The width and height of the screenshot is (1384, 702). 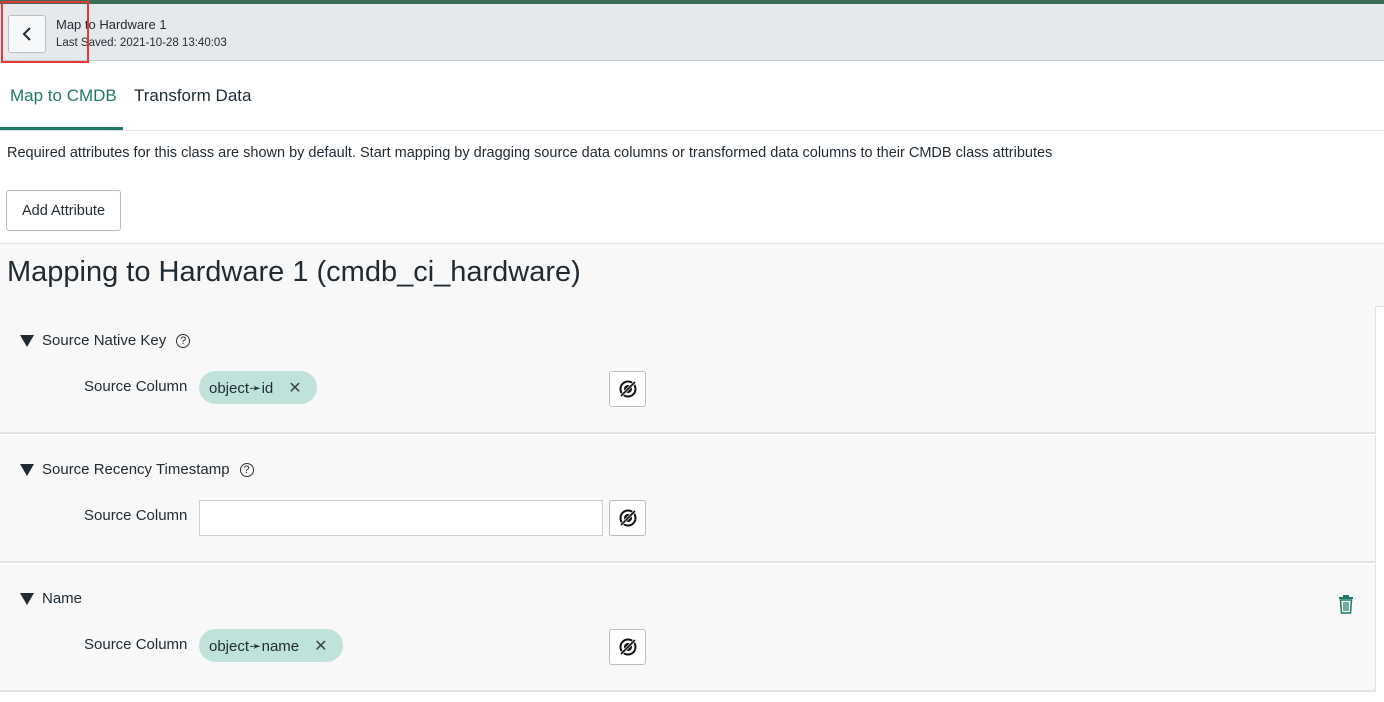 I want to click on active-tab-indicator, so click(x=61, y=128).